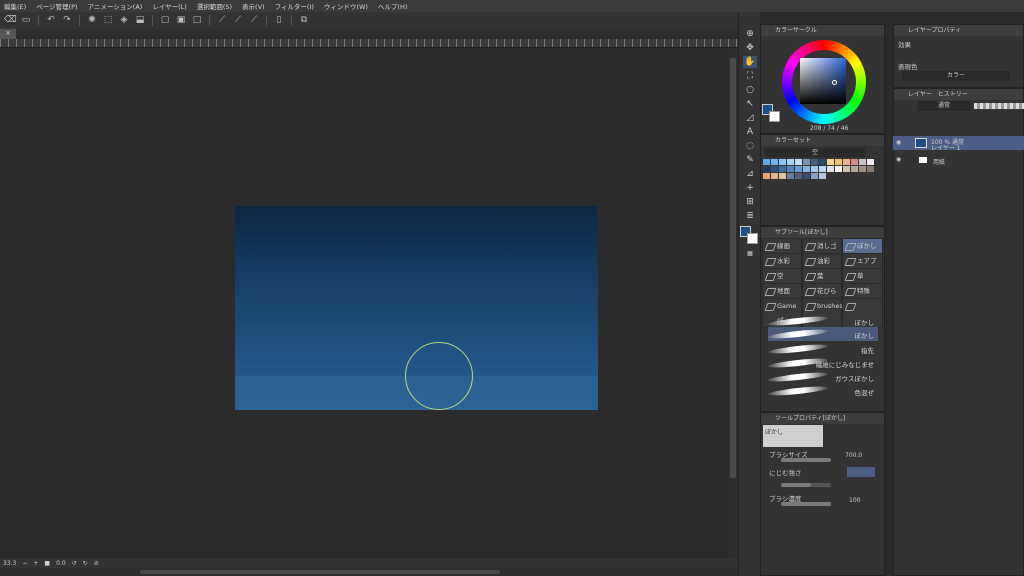 The width and height of the screenshot is (1024, 576). I want to click on group-grass: 草, so click(862, 276).